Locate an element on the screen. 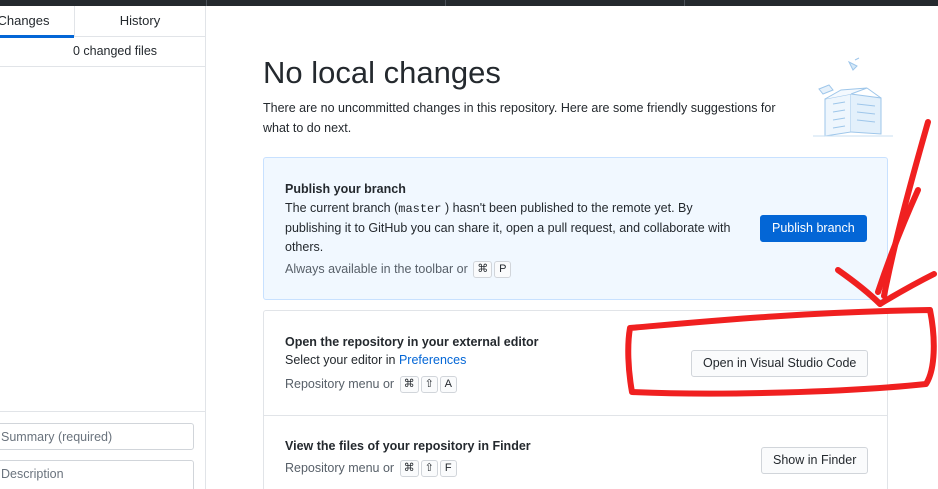  publish-hint: Always available in the toolbar or ⌘ P is located at coordinates (398, 269).